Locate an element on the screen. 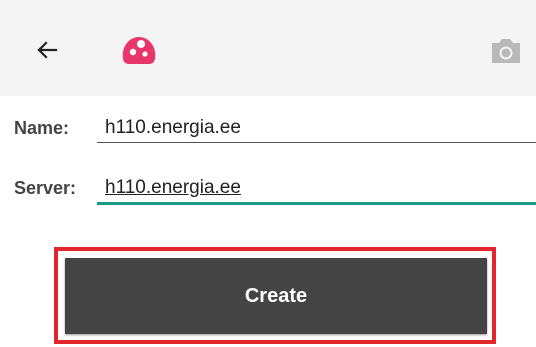  name-label: Name: is located at coordinates (42, 128).